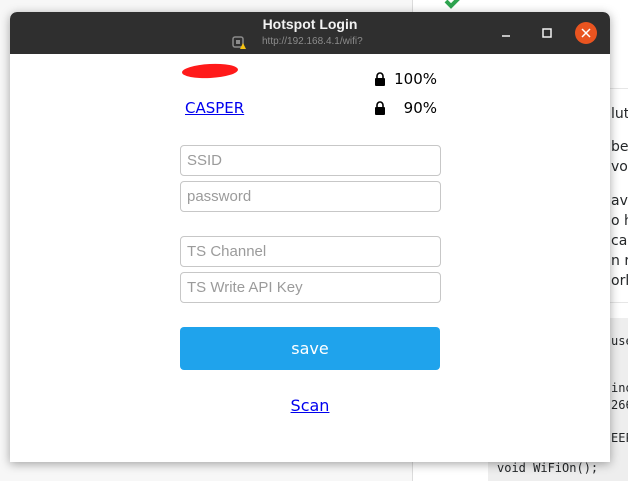 The image size is (628, 481). Describe the element at coordinates (239, 41) in the screenshot. I see `insecure-connection-icon` at that location.